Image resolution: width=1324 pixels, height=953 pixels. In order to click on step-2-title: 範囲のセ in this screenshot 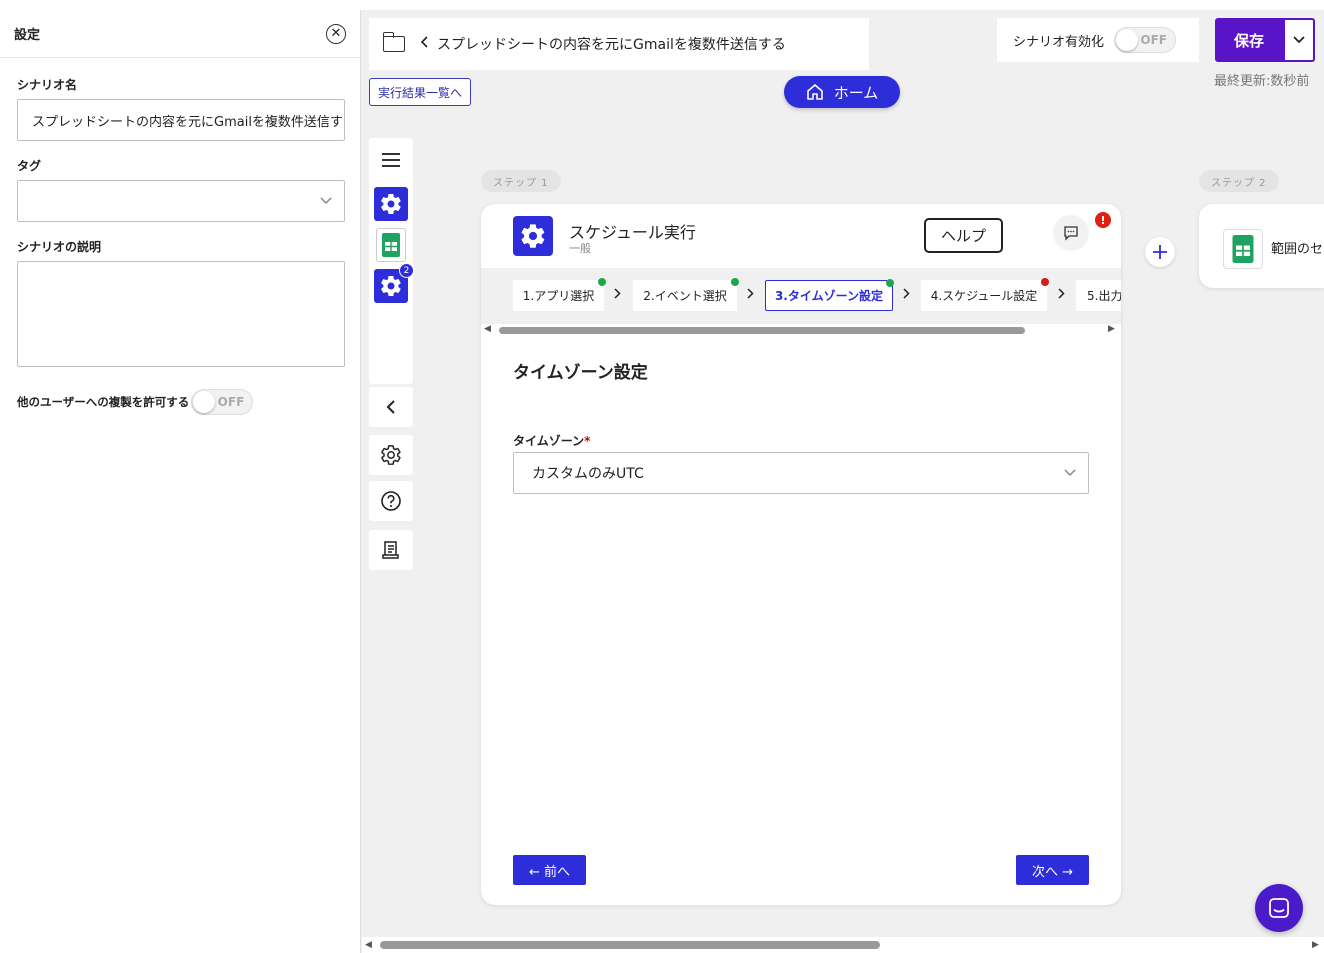, I will do `click(1297, 249)`.